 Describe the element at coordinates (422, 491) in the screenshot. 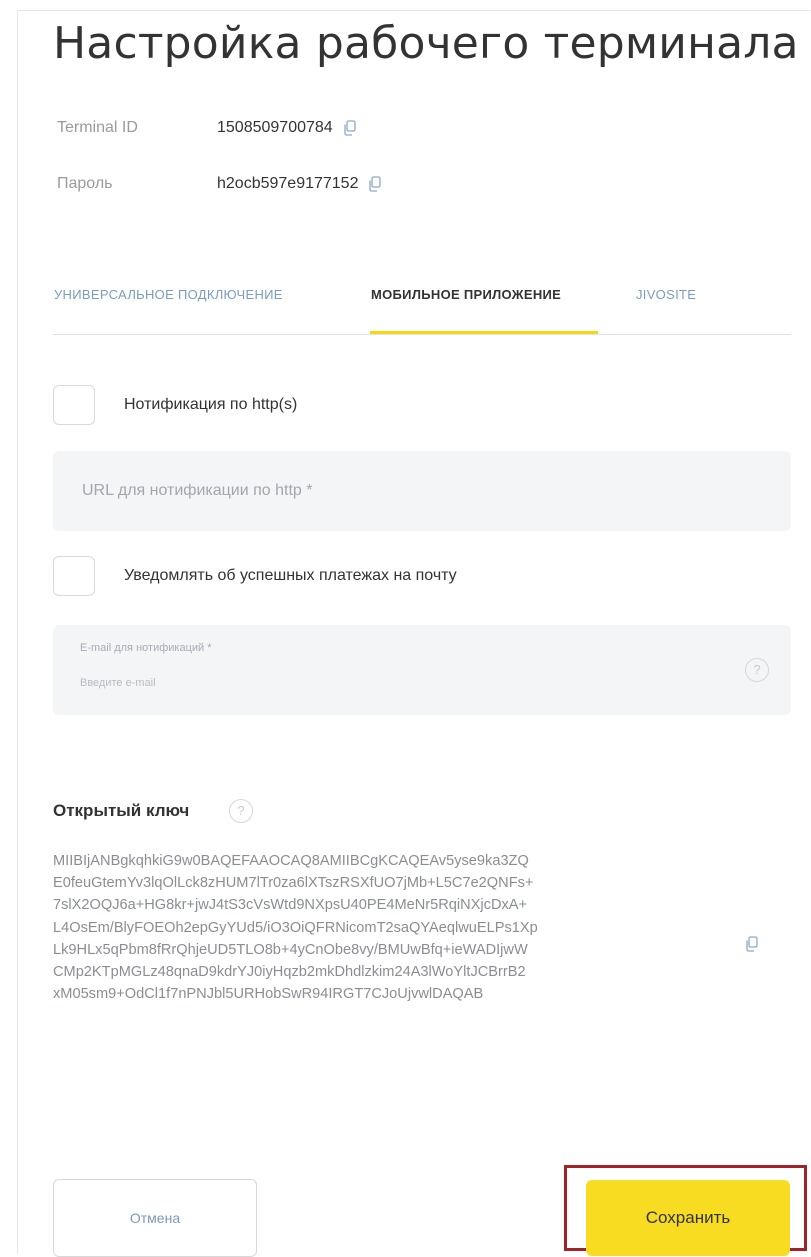

I see `http-url-field: URL для нотификации по http *` at that location.